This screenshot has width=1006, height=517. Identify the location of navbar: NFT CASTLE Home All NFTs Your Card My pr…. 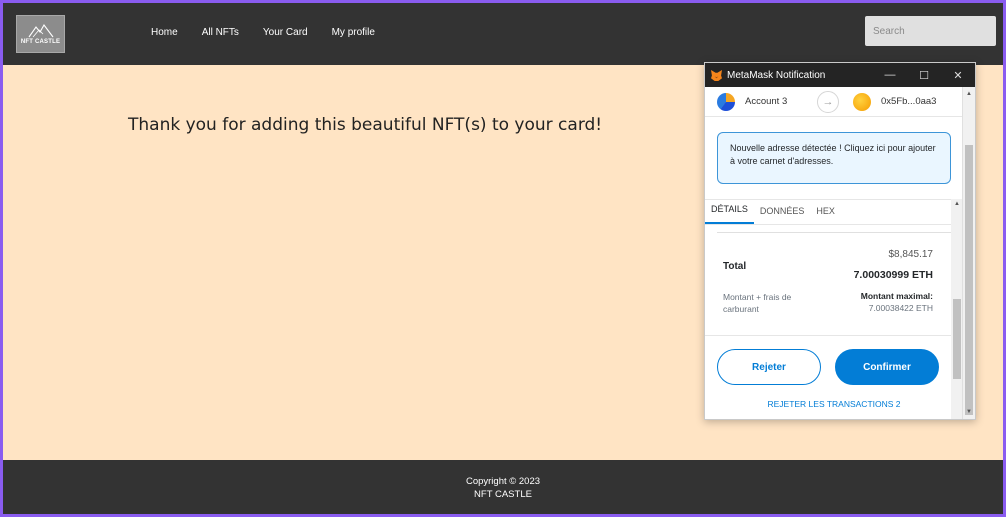
(503, 34).